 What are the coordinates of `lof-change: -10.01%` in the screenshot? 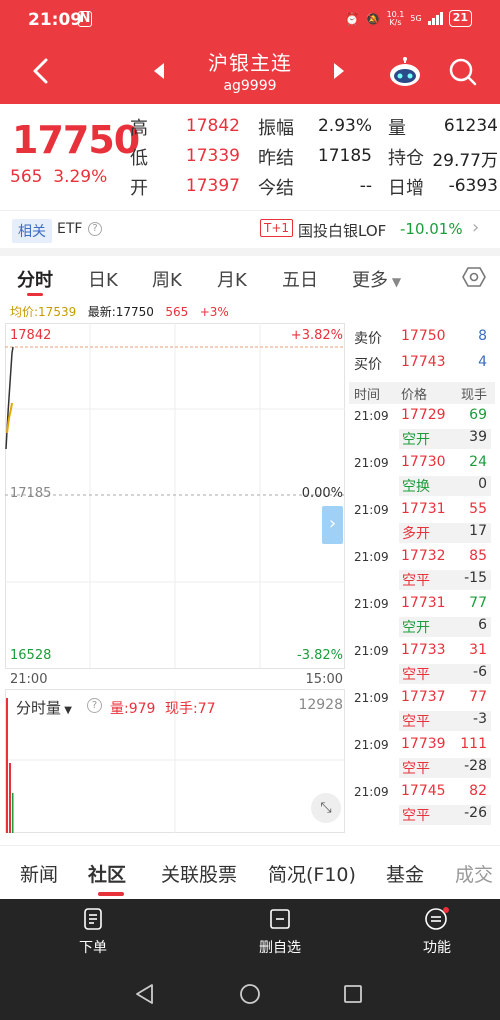 It's located at (431, 229).